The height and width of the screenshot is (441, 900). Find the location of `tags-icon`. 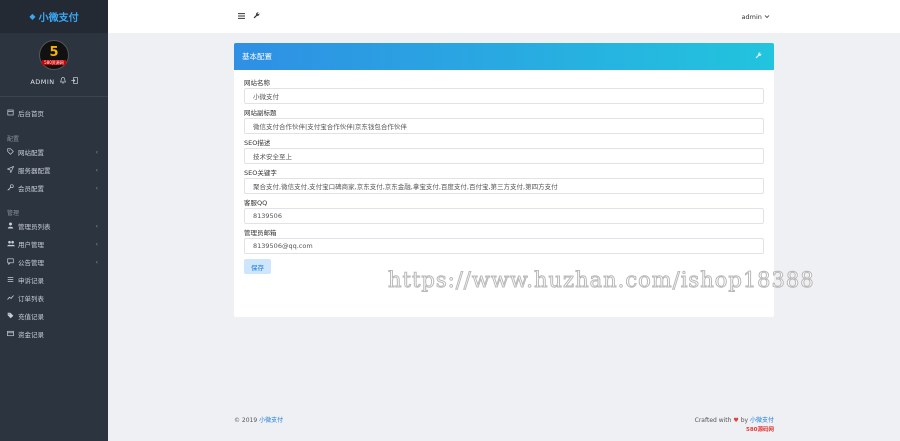

tags-icon is located at coordinates (11, 316).